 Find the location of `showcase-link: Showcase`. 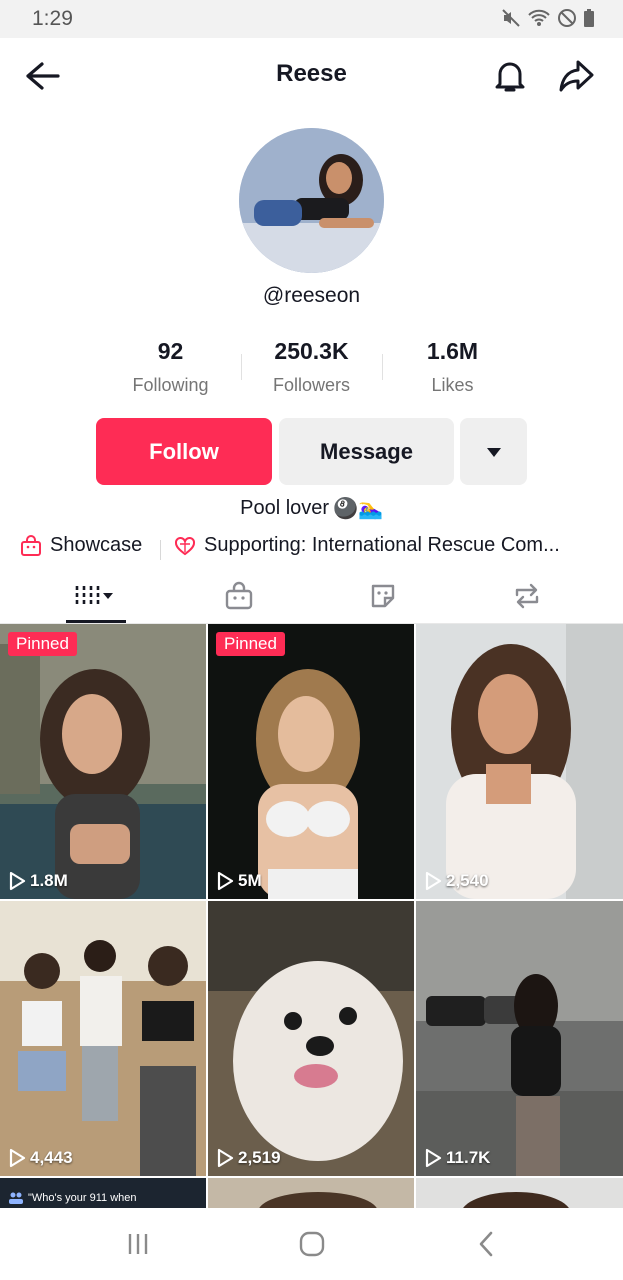

showcase-link: Showcase is located at coordinates (81, 545).